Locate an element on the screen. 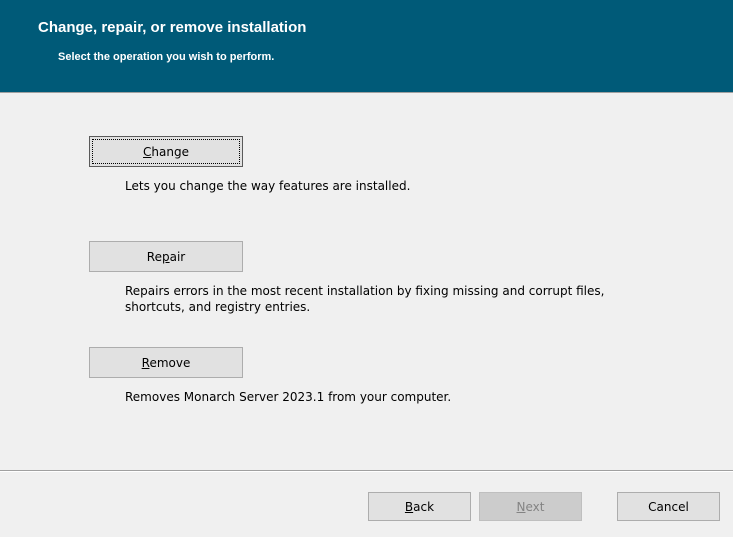  next-button-label: Next is located at coordinates (530, 506).